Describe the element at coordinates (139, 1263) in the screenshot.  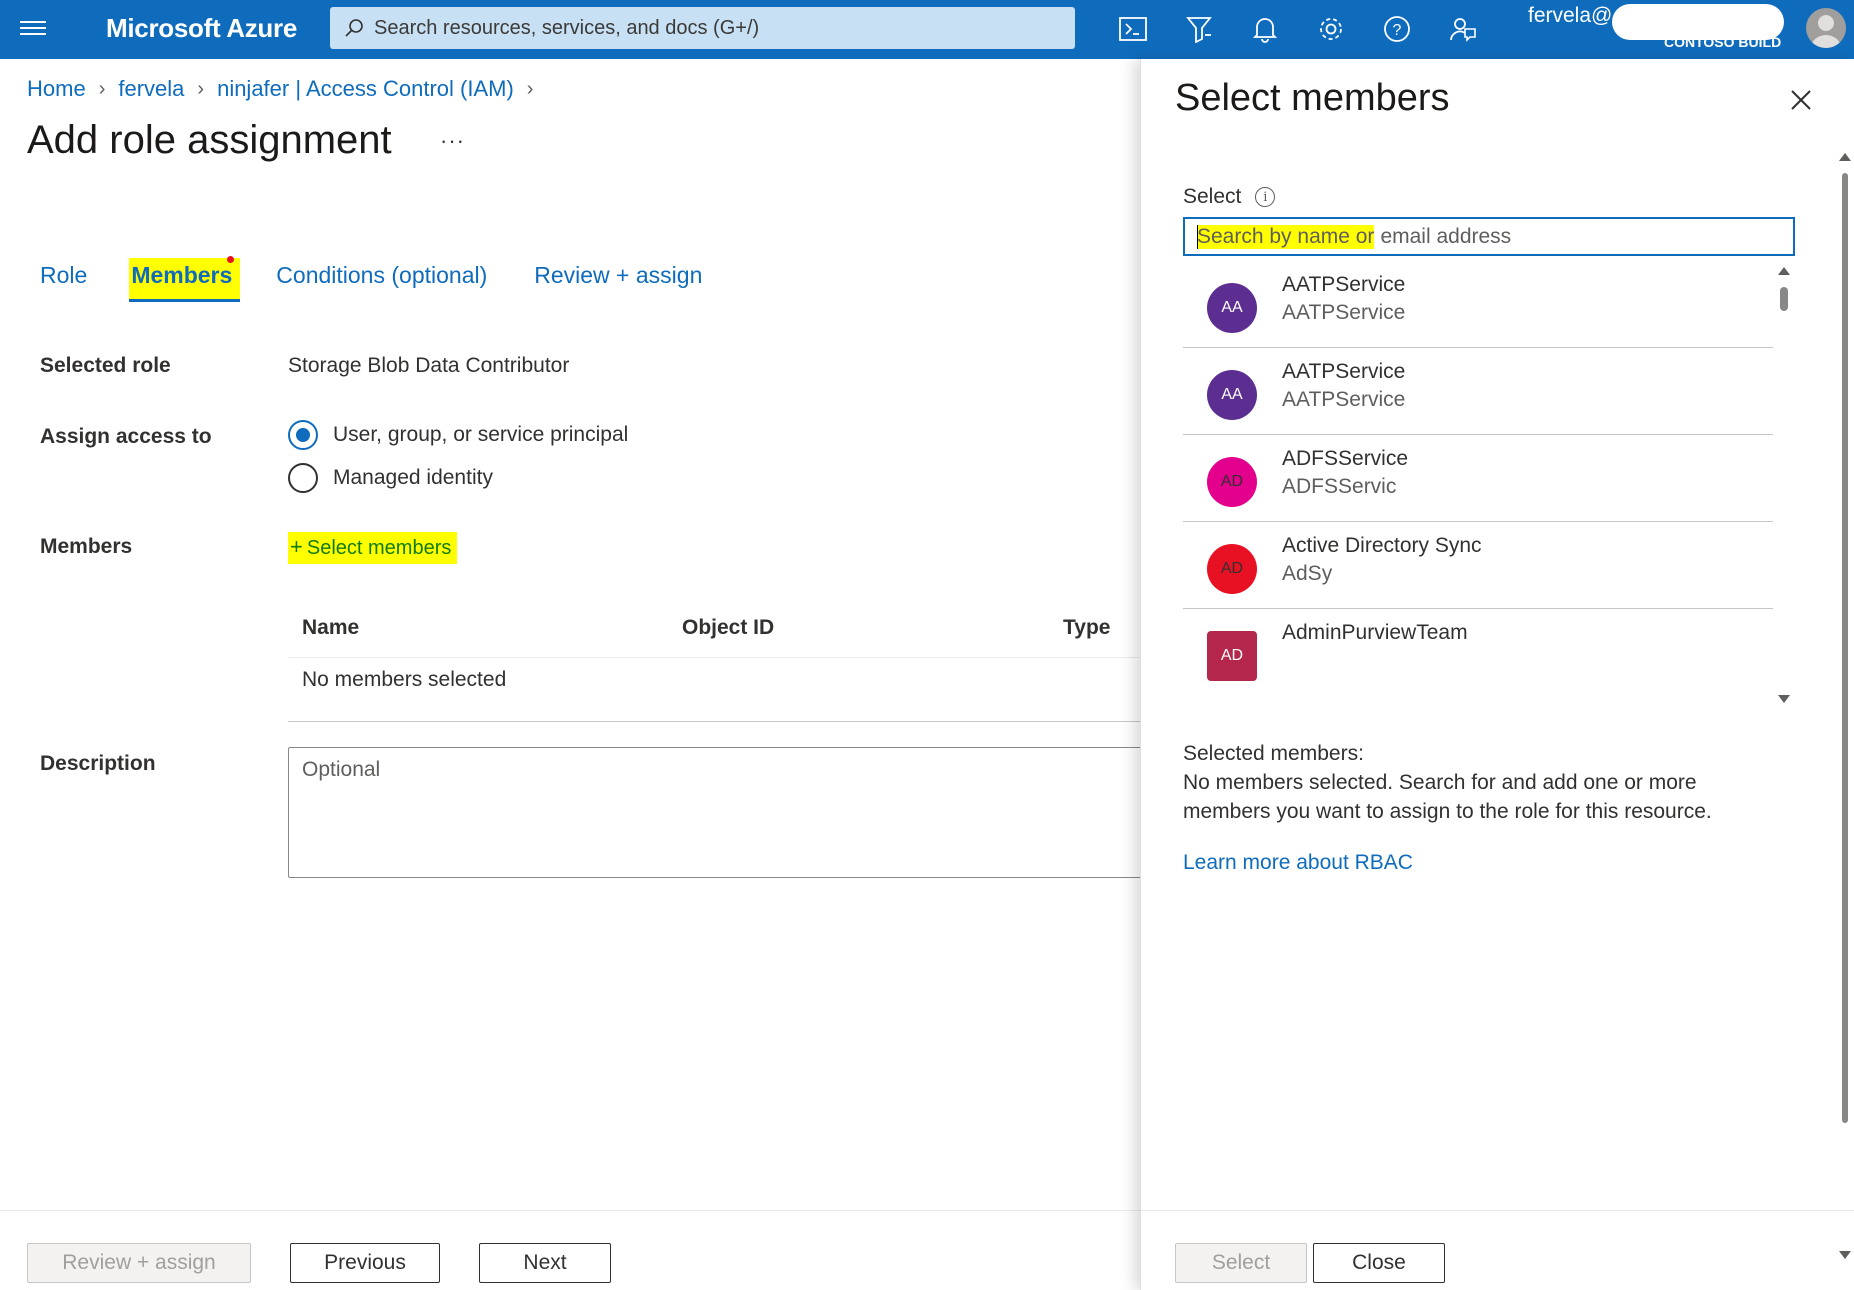
I see `review-assign-button: Review + assign` at that location.